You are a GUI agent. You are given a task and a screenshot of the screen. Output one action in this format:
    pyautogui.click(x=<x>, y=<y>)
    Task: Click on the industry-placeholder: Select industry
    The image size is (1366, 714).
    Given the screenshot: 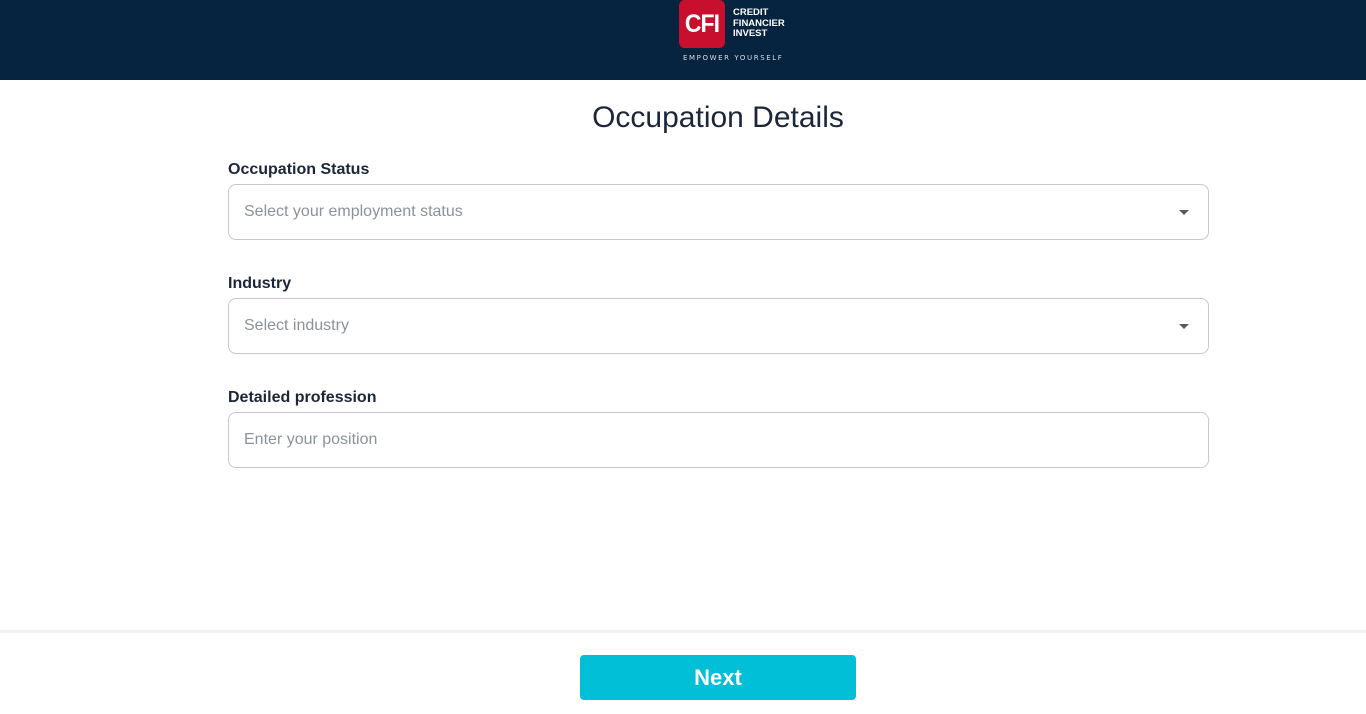 What is the action you would take?
    pyautogui.click(x=296, y=325)
    